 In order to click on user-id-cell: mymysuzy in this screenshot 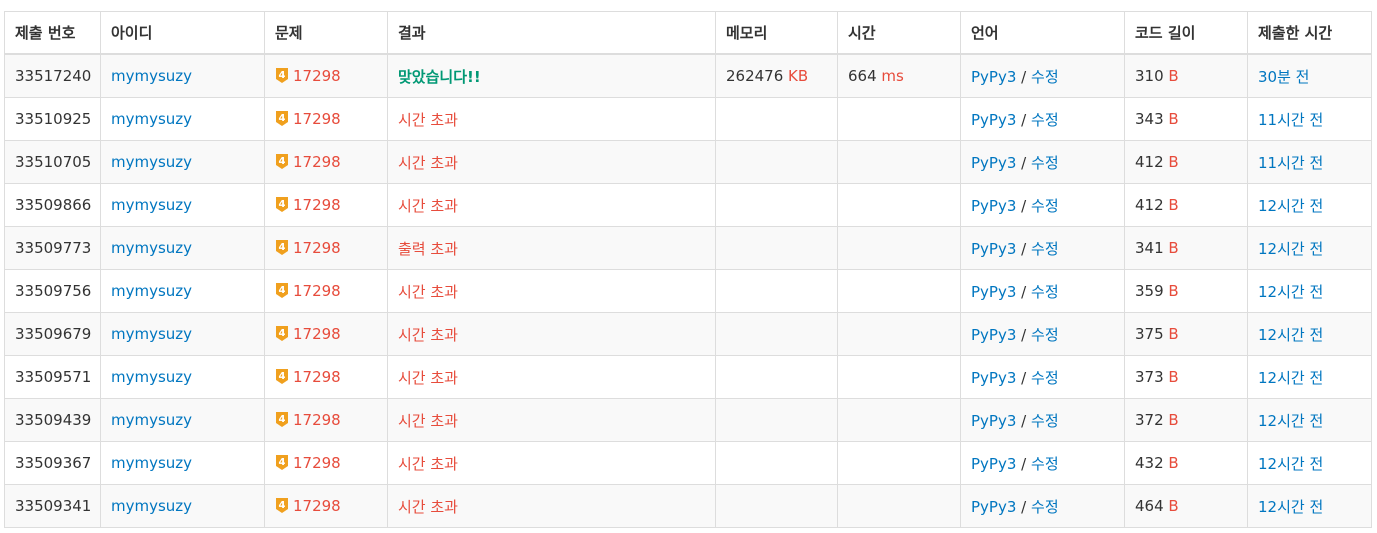, I will do `click(182, 291)`.